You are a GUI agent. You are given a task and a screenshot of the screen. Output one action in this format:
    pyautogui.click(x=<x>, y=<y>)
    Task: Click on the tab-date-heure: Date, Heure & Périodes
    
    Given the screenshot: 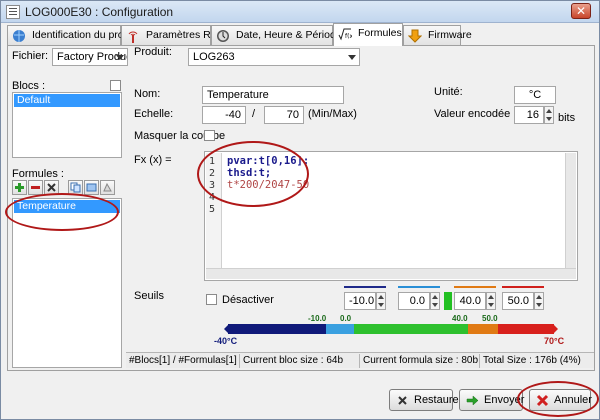 What is the action you would take?
    pyautogui.click(x=279, y=35)
    